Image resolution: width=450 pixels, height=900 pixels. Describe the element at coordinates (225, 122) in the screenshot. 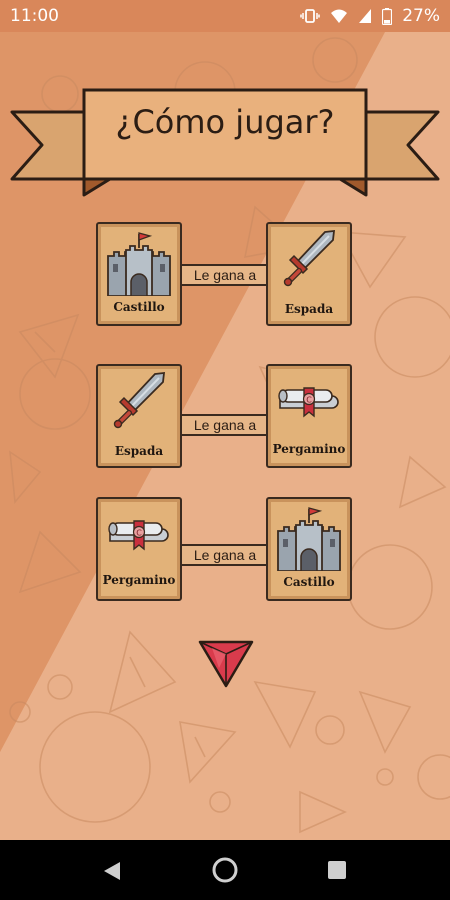

I see `page-title: ¿Cómo jugar?` at that location.